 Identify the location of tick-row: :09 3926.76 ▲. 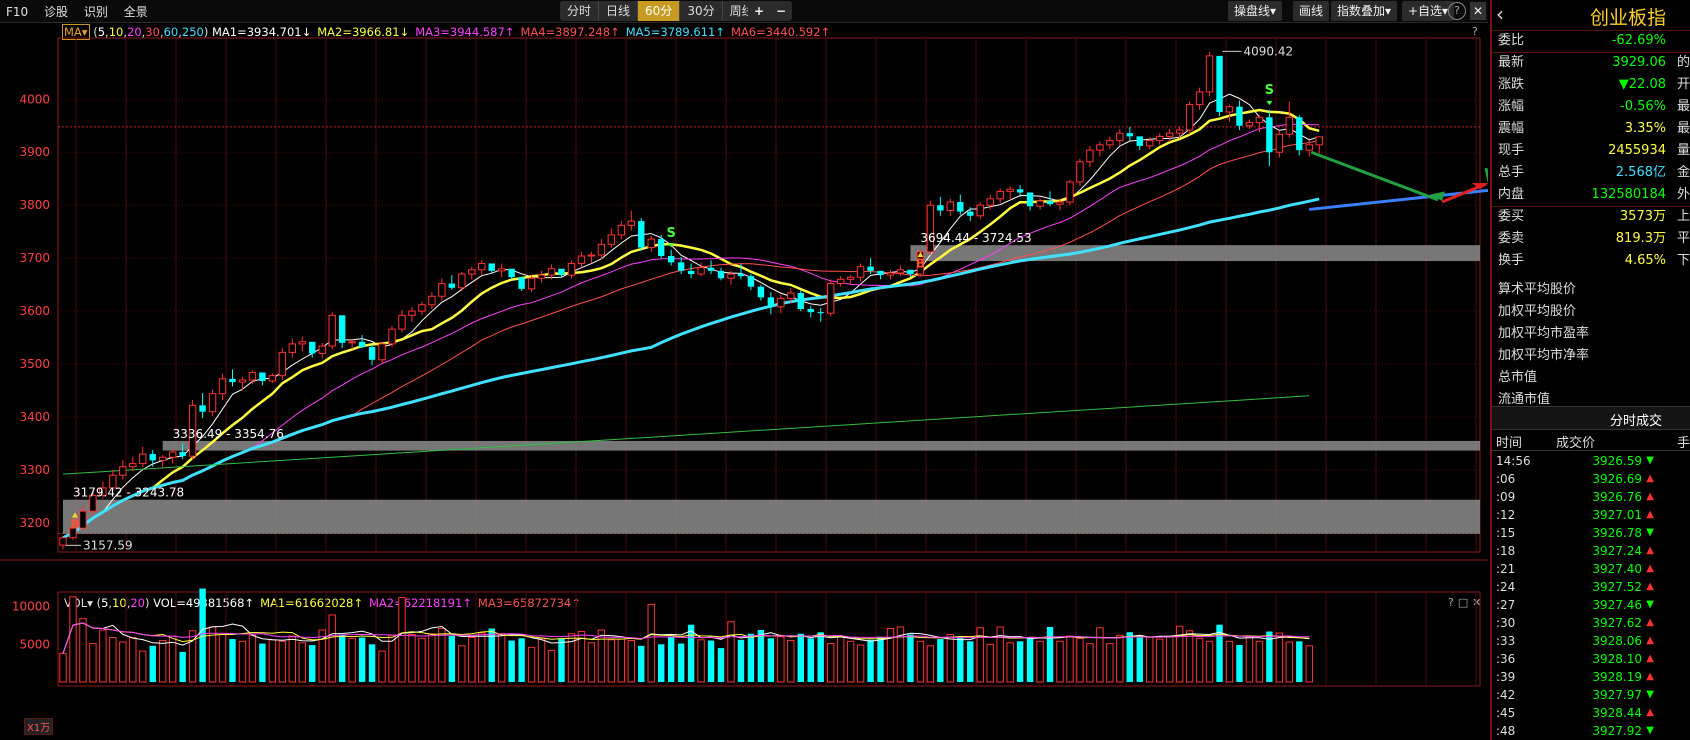
(1591, 497).